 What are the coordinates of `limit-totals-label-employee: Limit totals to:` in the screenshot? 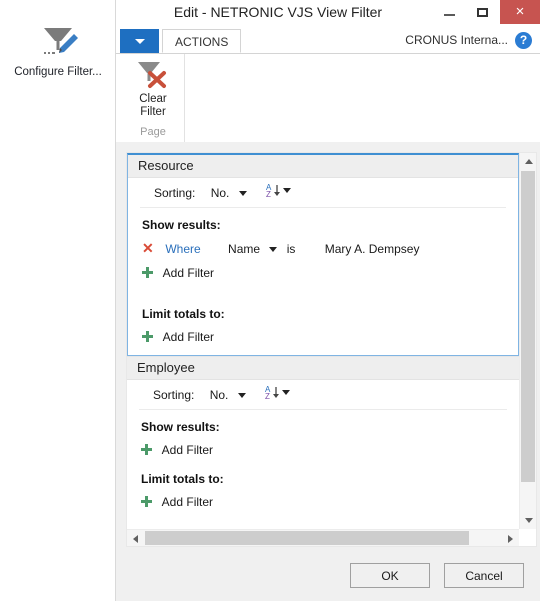 It's located at (182, 479).